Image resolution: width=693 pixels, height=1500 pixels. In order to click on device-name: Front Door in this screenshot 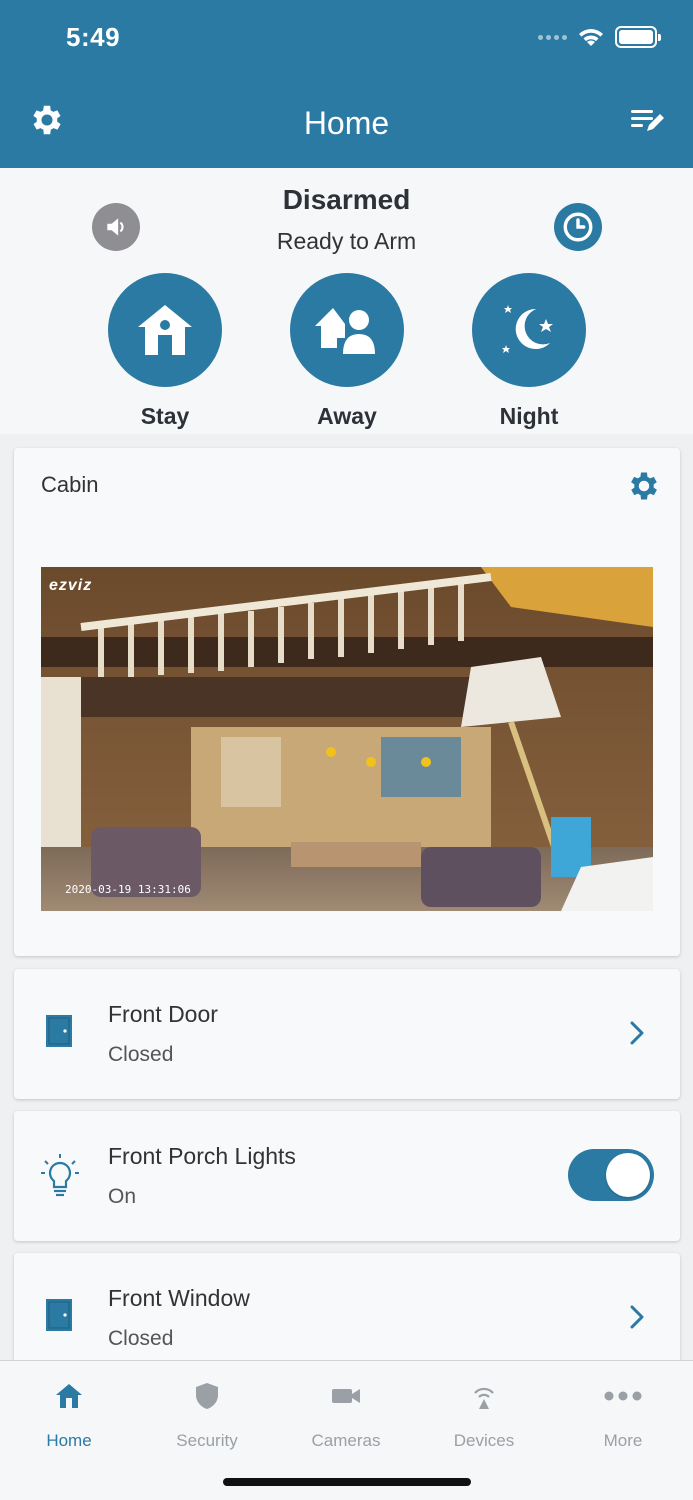, I will do `click(163, 1014)`.